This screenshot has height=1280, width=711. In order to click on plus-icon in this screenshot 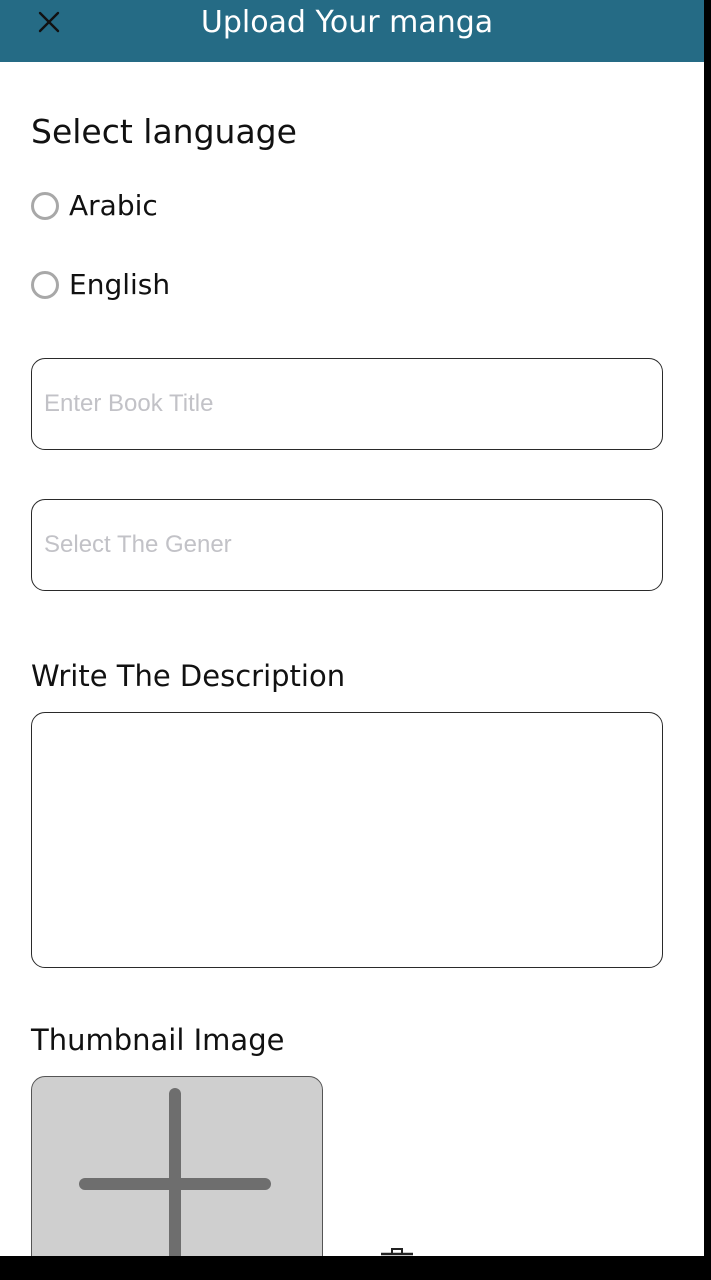, I will do `click(174, 1171)`.